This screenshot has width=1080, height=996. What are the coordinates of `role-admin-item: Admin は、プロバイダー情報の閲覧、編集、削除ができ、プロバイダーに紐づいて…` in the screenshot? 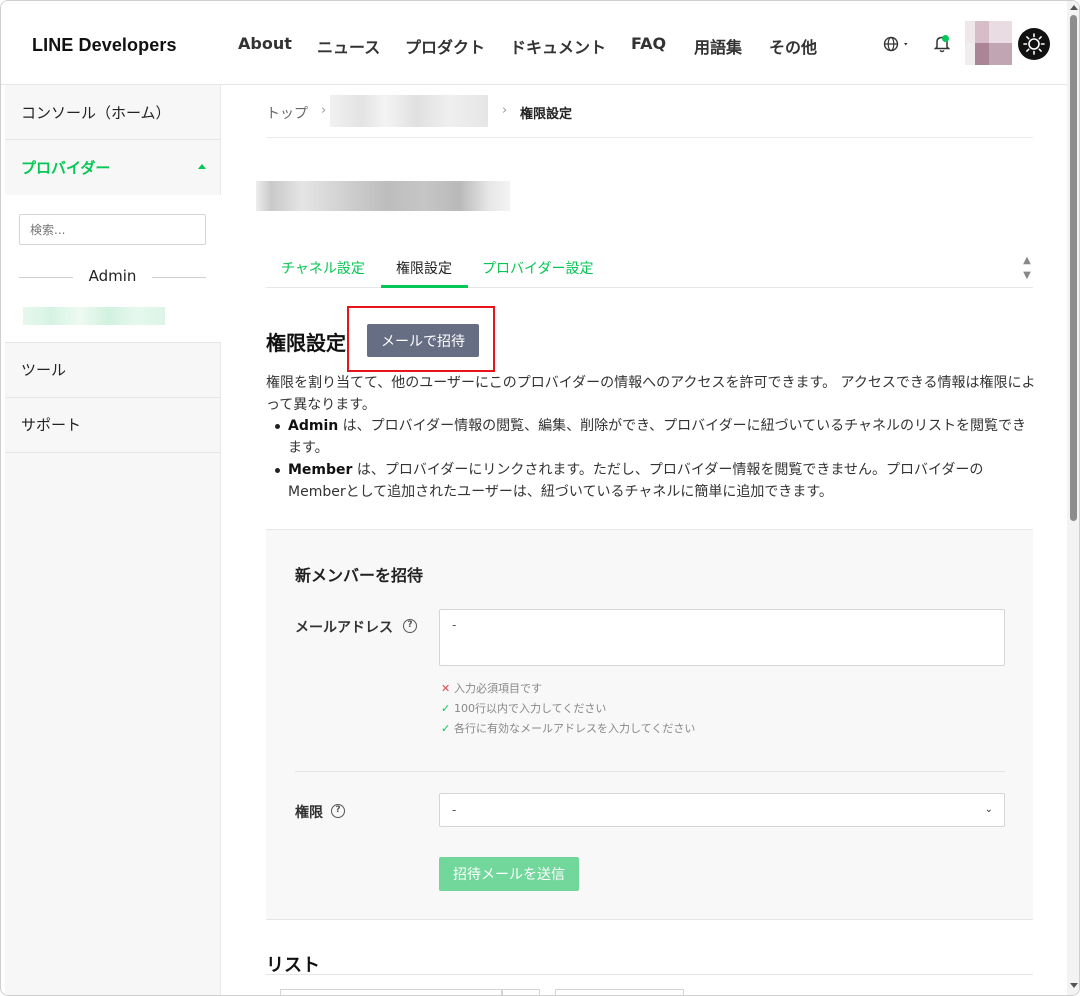 It's located at (651, 437).